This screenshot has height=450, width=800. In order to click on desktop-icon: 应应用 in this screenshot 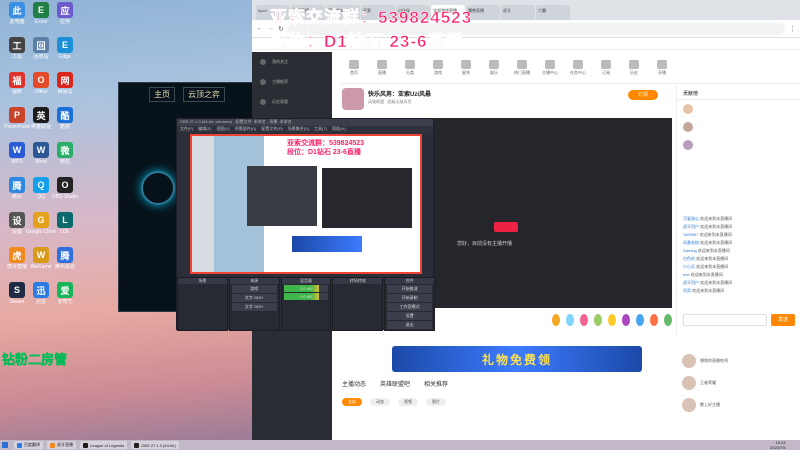, I will do `click(65, 19)`.